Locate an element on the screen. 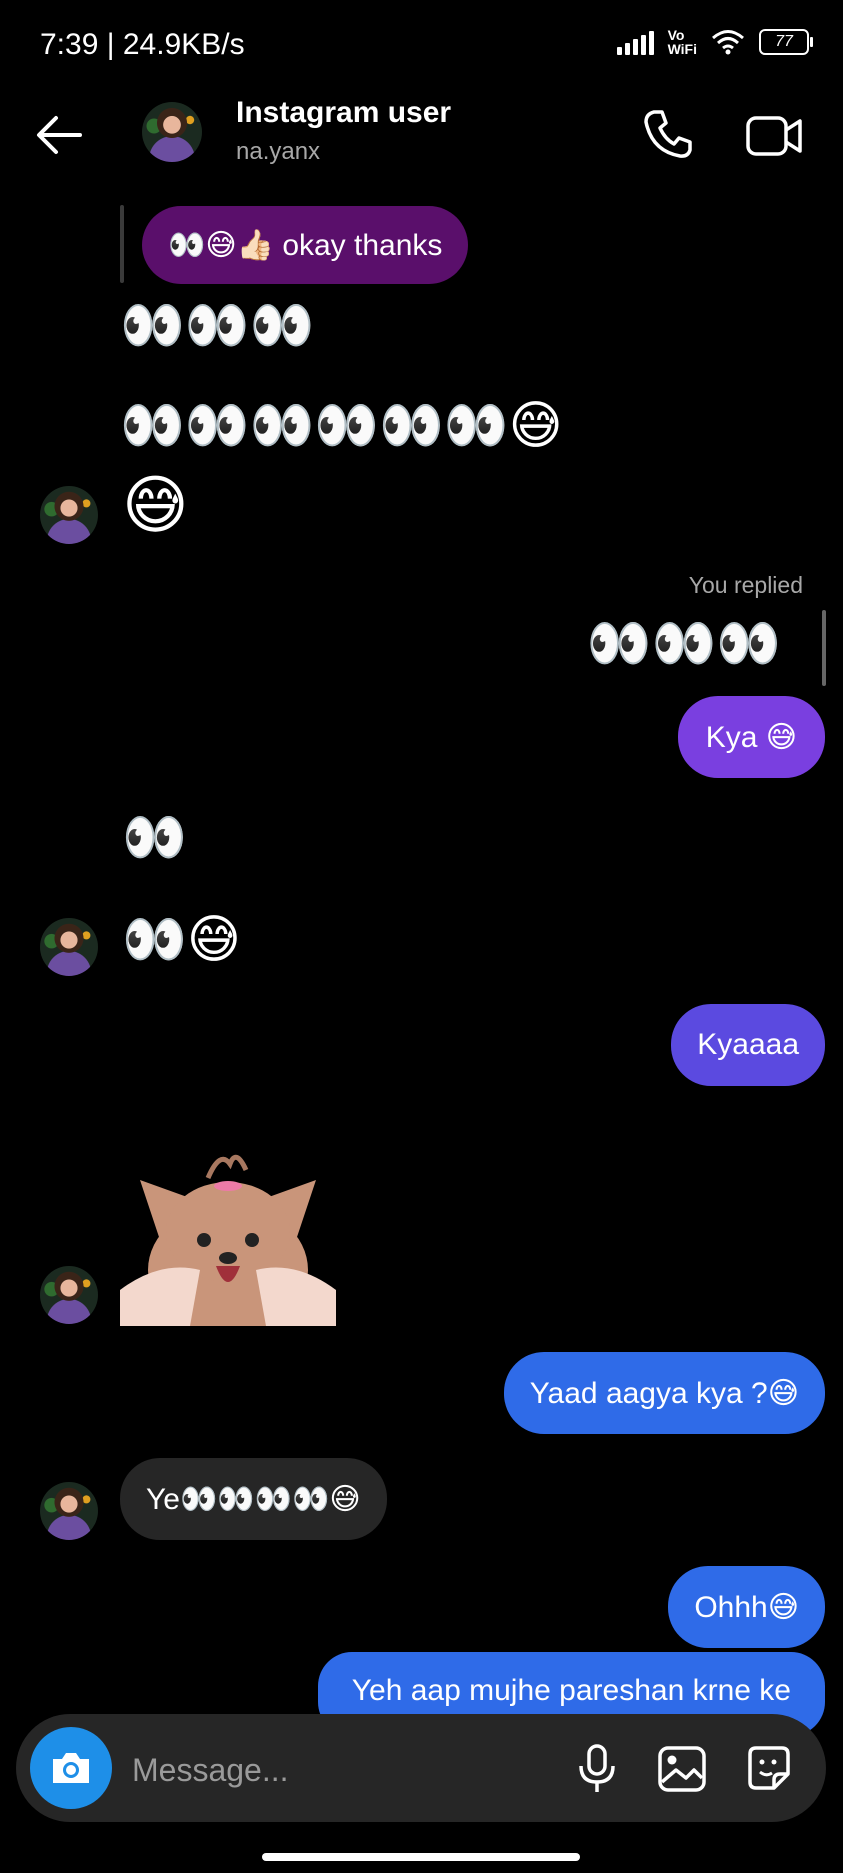 The width and height of the screenshot is (843, 1873). back-arrow-icon is located at coordinates (60, 135).